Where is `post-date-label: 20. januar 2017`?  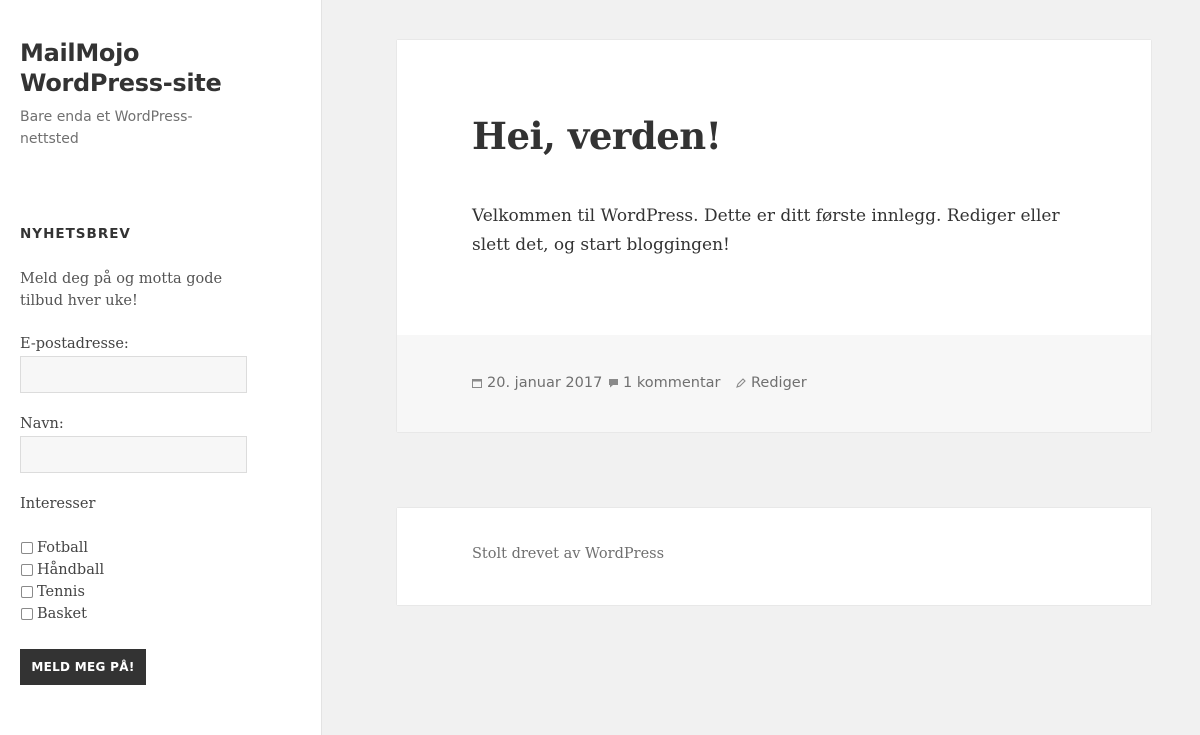 post-date-label: 20. januar 2017 is located at coordinates (544, 383).